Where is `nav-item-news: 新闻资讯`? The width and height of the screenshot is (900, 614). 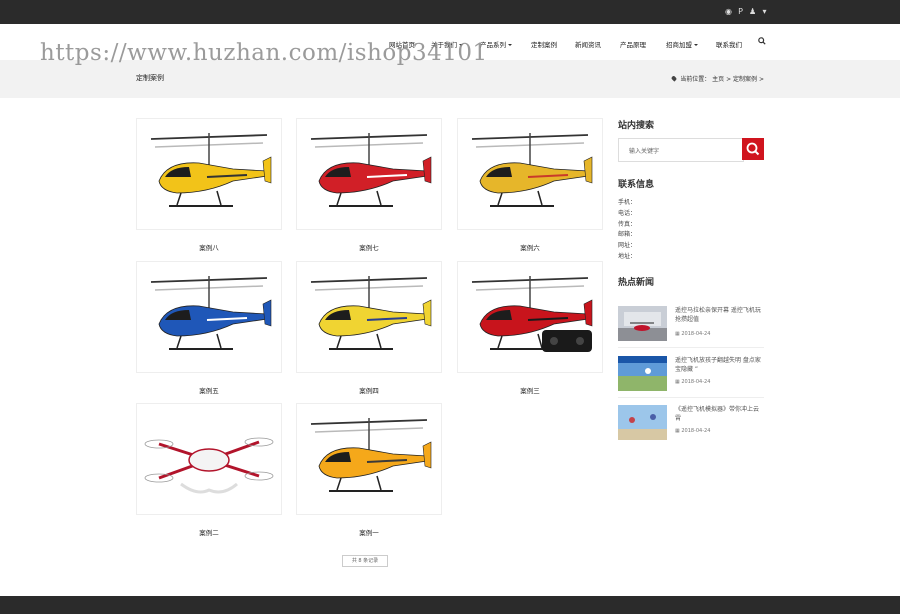
nav-item-news: 新闻资讯 is located at coordinates (588, 44).